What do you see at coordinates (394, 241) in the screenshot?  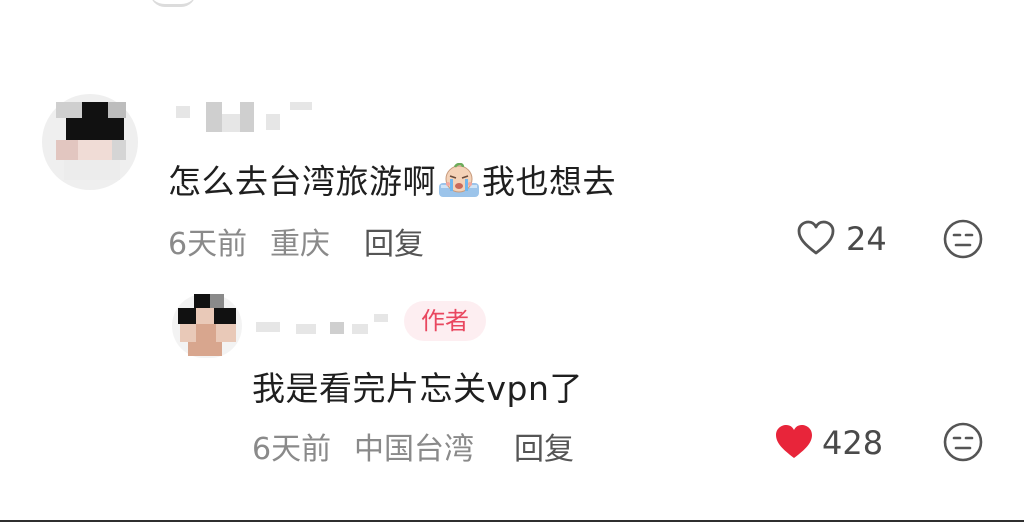 I see `reply-button: 回复` at bounding box center [394, 241].